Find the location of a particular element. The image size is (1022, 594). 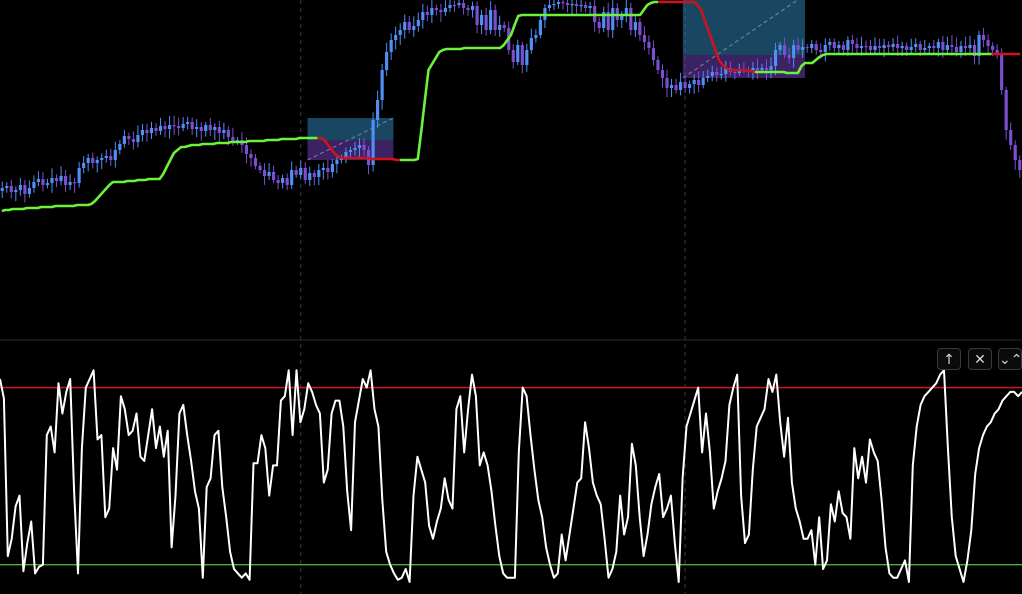

move-up-icon: ↑ is located at coordinates (949, 359).